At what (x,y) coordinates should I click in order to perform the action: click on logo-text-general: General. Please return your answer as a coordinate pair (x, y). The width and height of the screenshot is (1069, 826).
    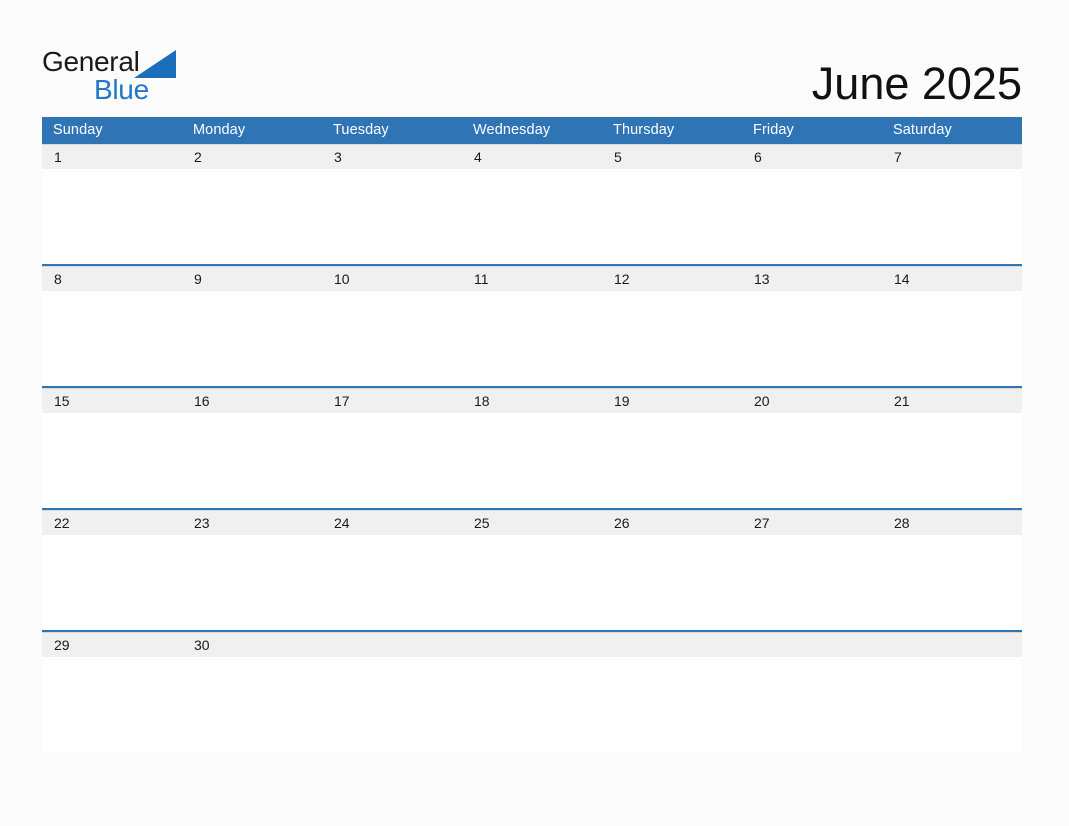
    Looking at the image, I should click on (91, 61).